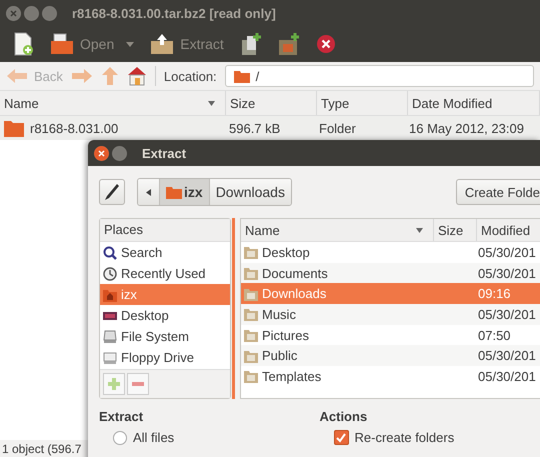 The image size is (540, 457). What do you see at coordinates (390, 273) in the screenshot?
I see `file-row: Documents 05/30/201` at bounding box center [390, 273].